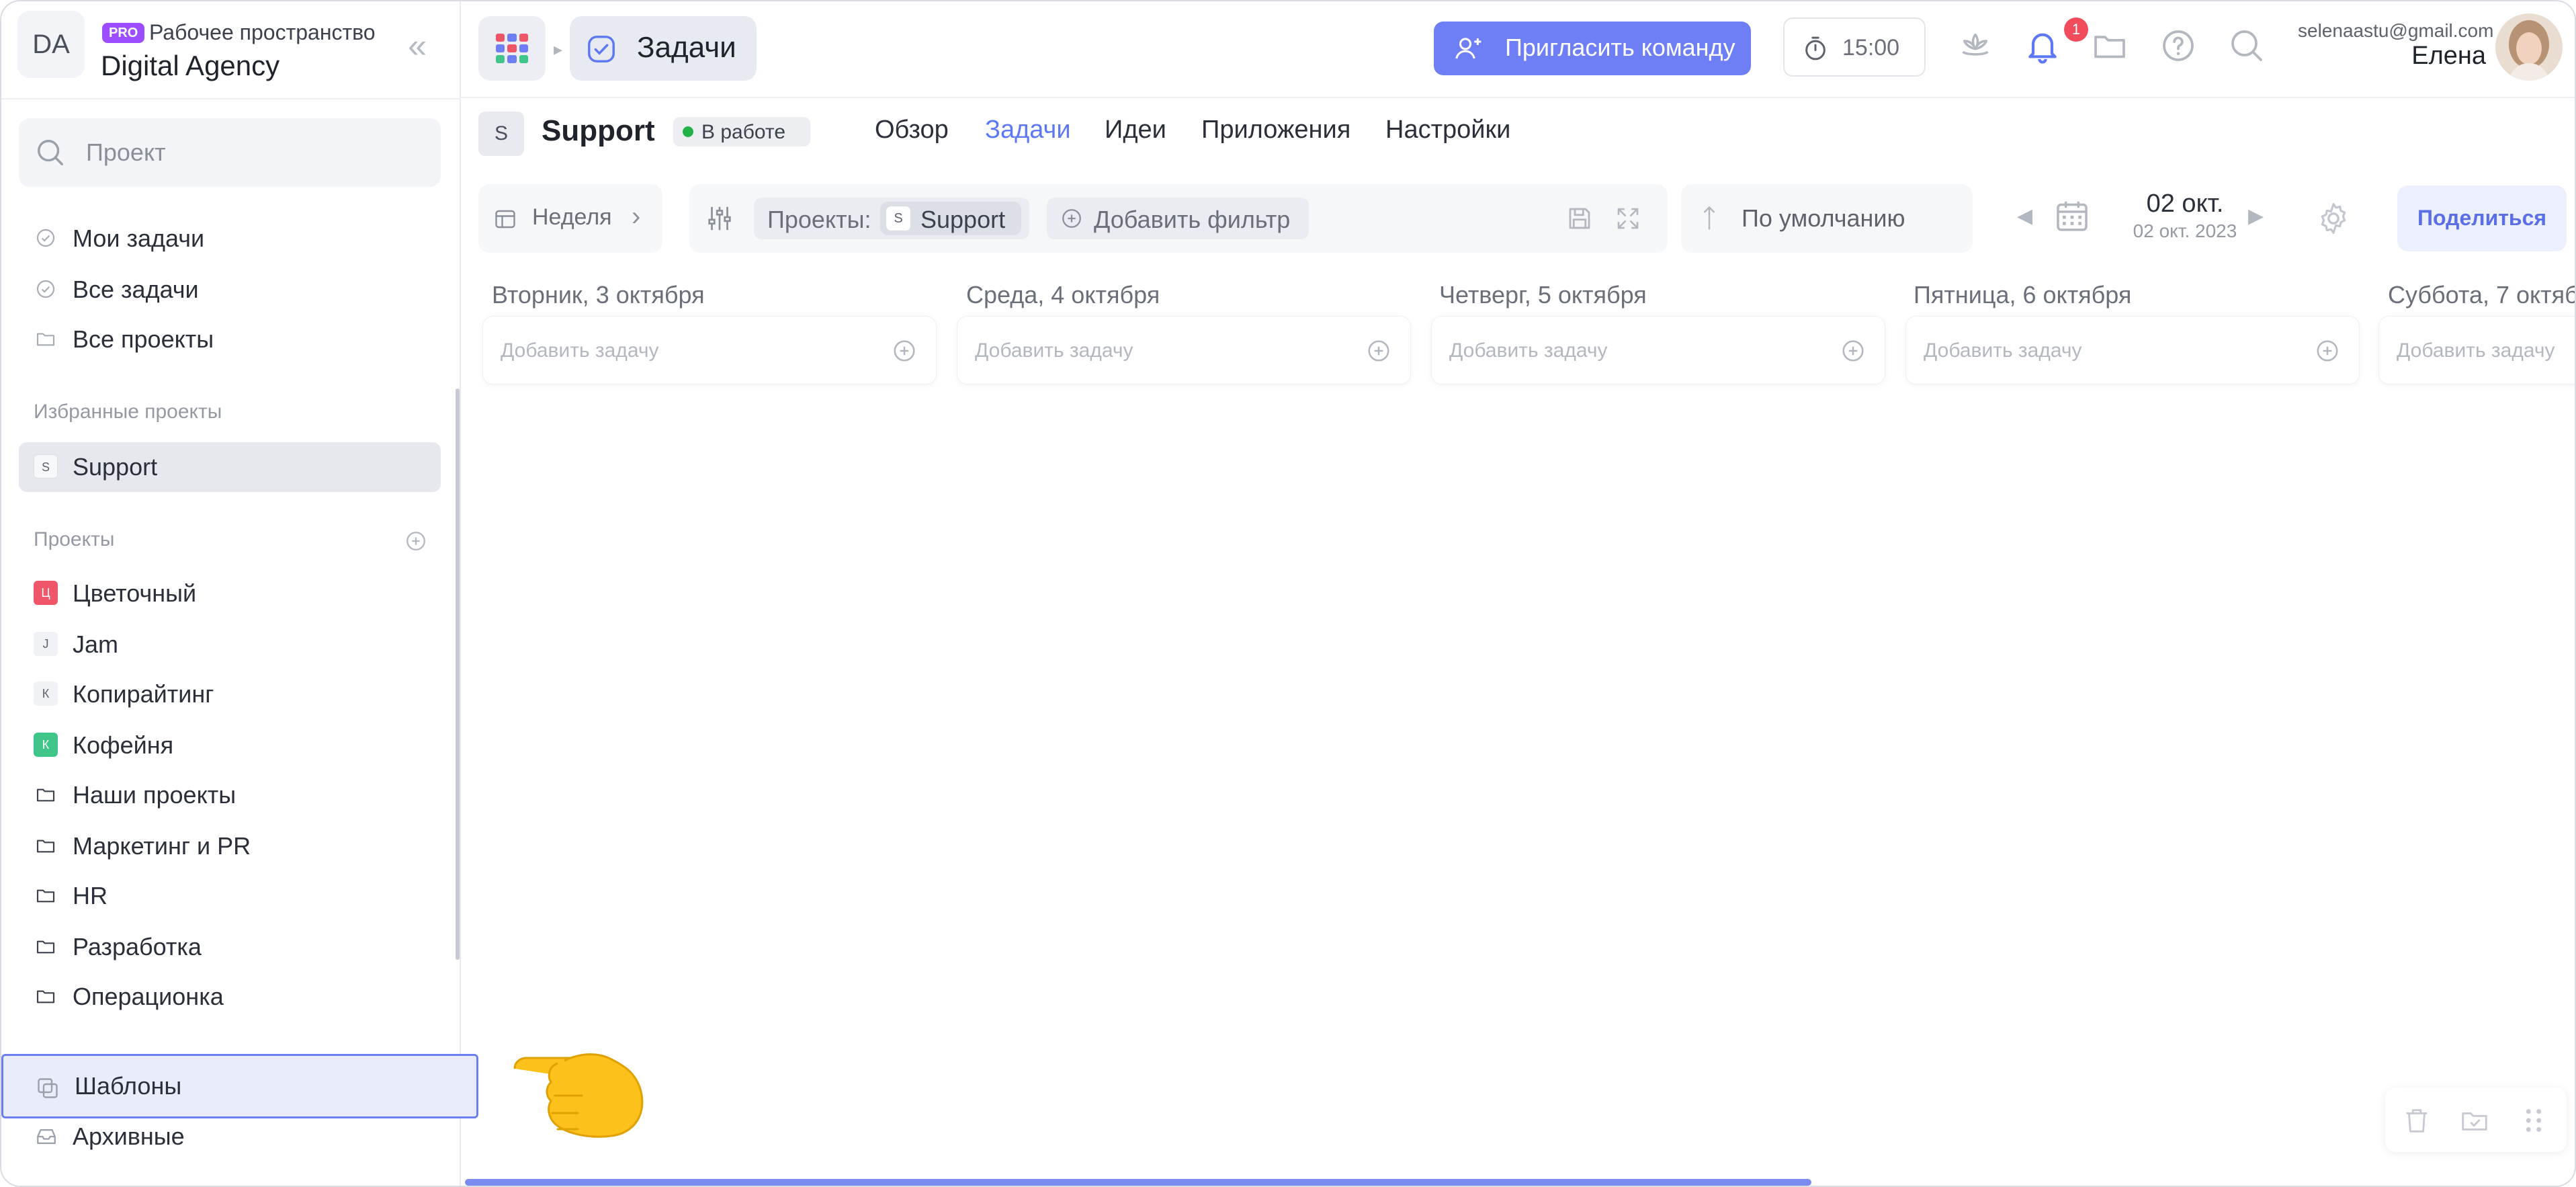  What do you see at coordinates (230, 996) in the screenshot?
I see `sidebar-folder: Операционка` at bounding box center [230, 996].